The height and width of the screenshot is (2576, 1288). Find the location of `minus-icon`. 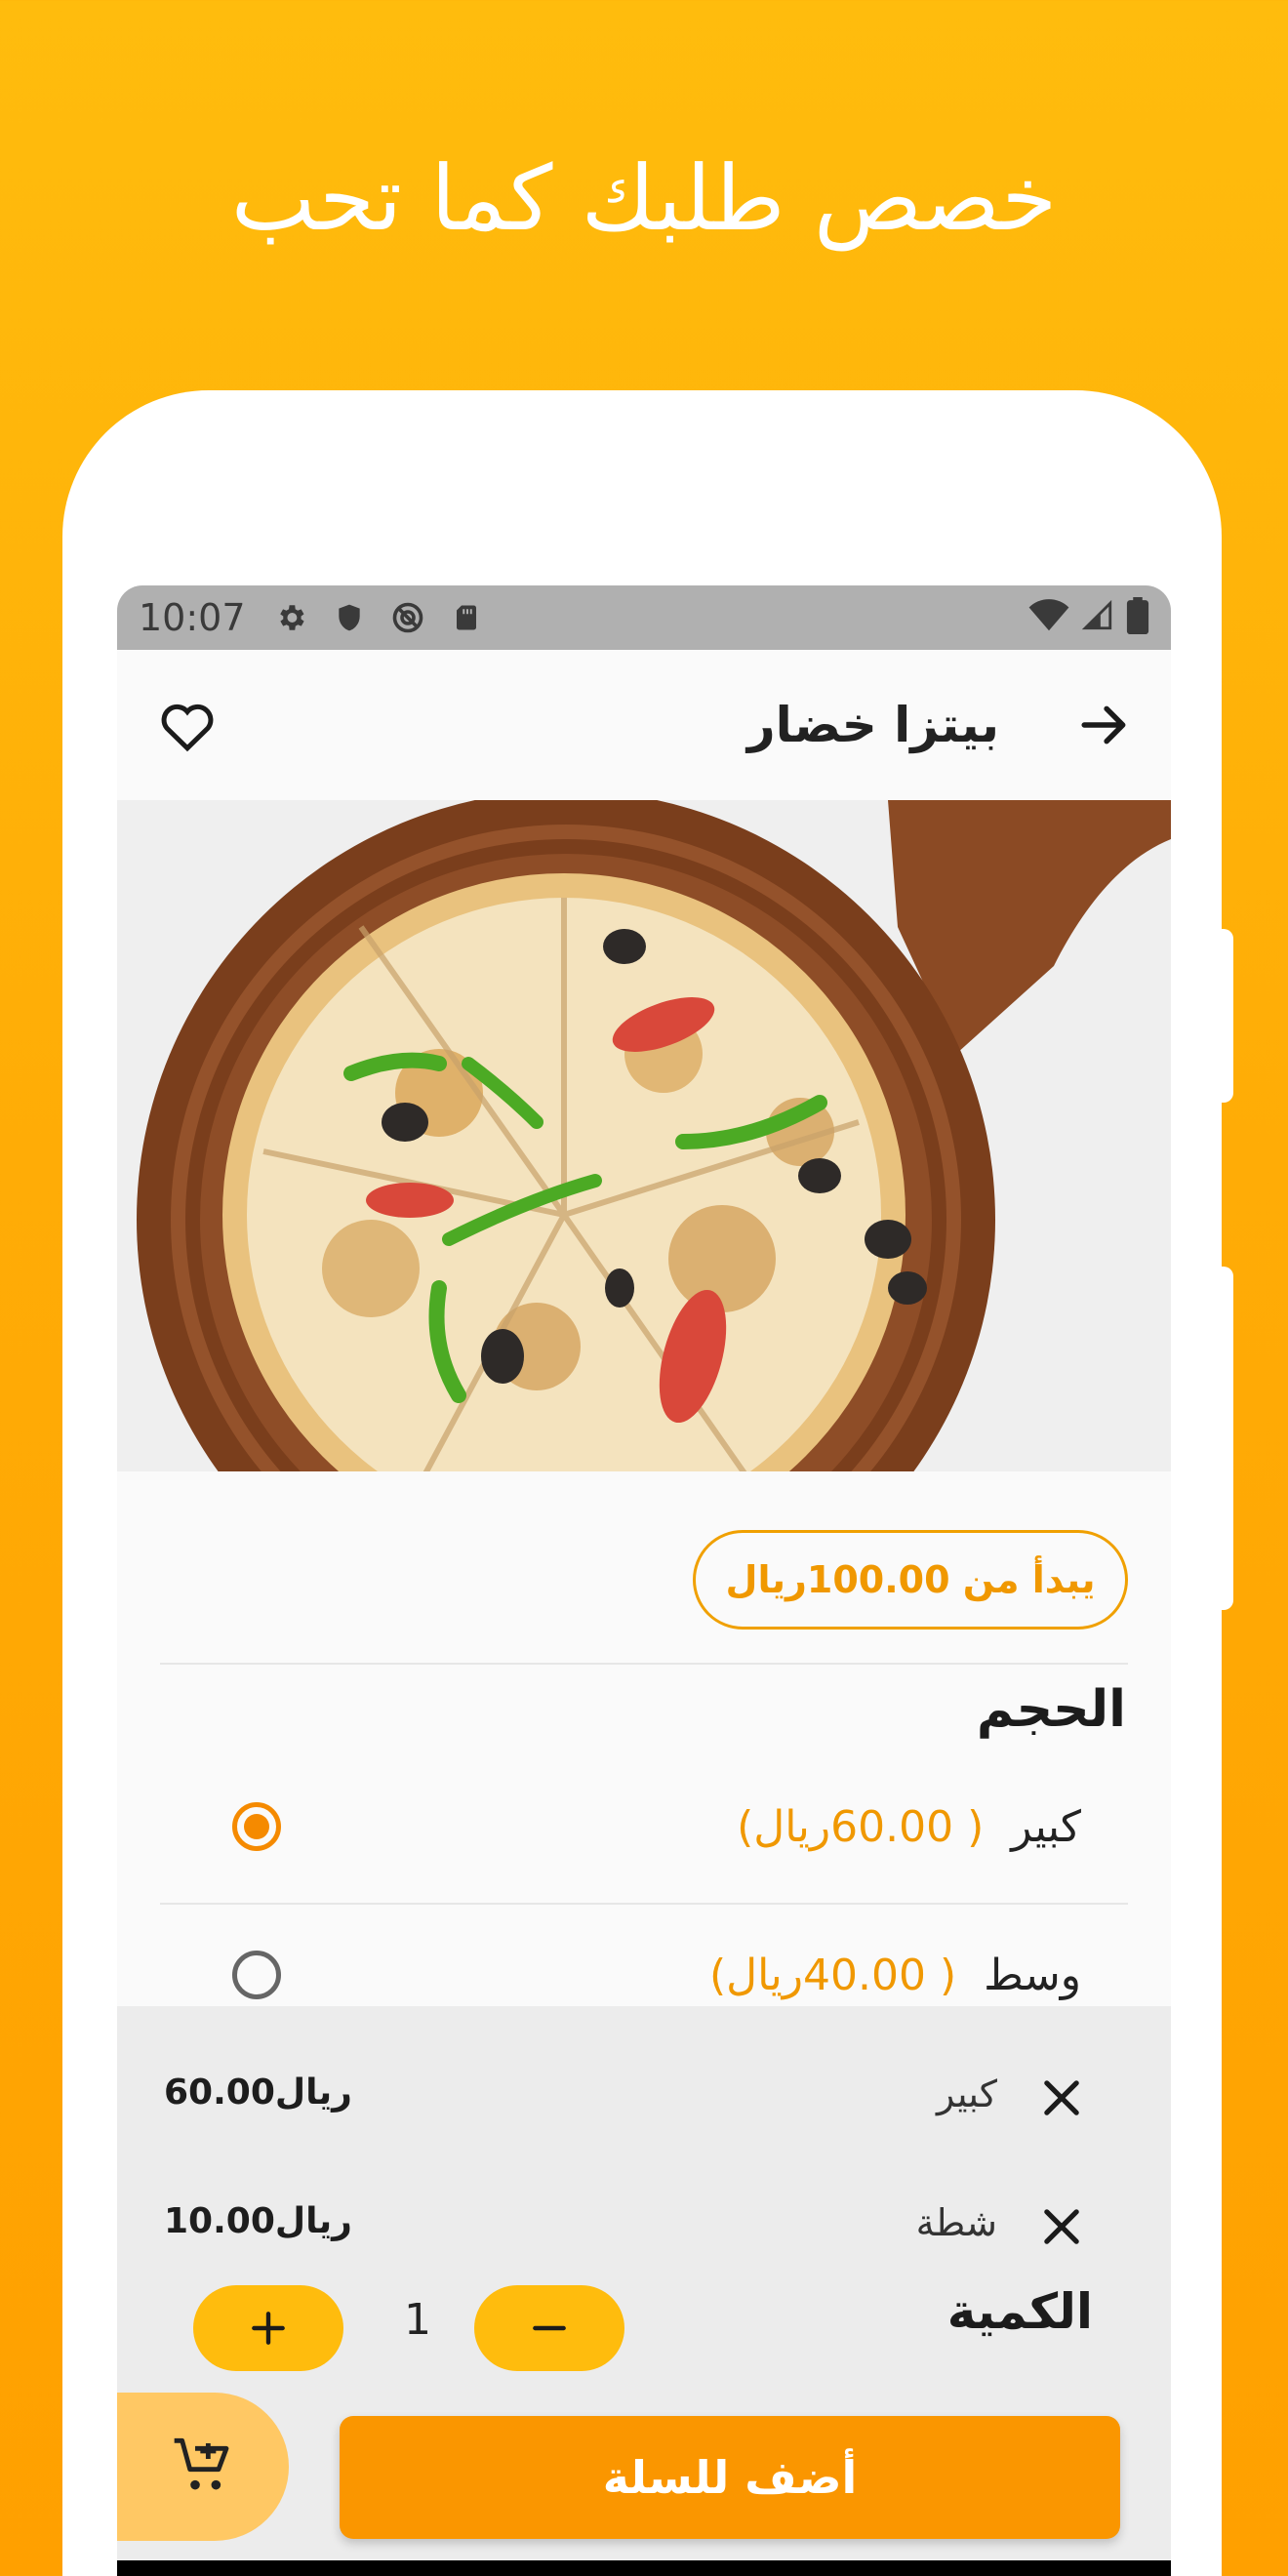

minus-icon is located at coordinates (549, 2328).